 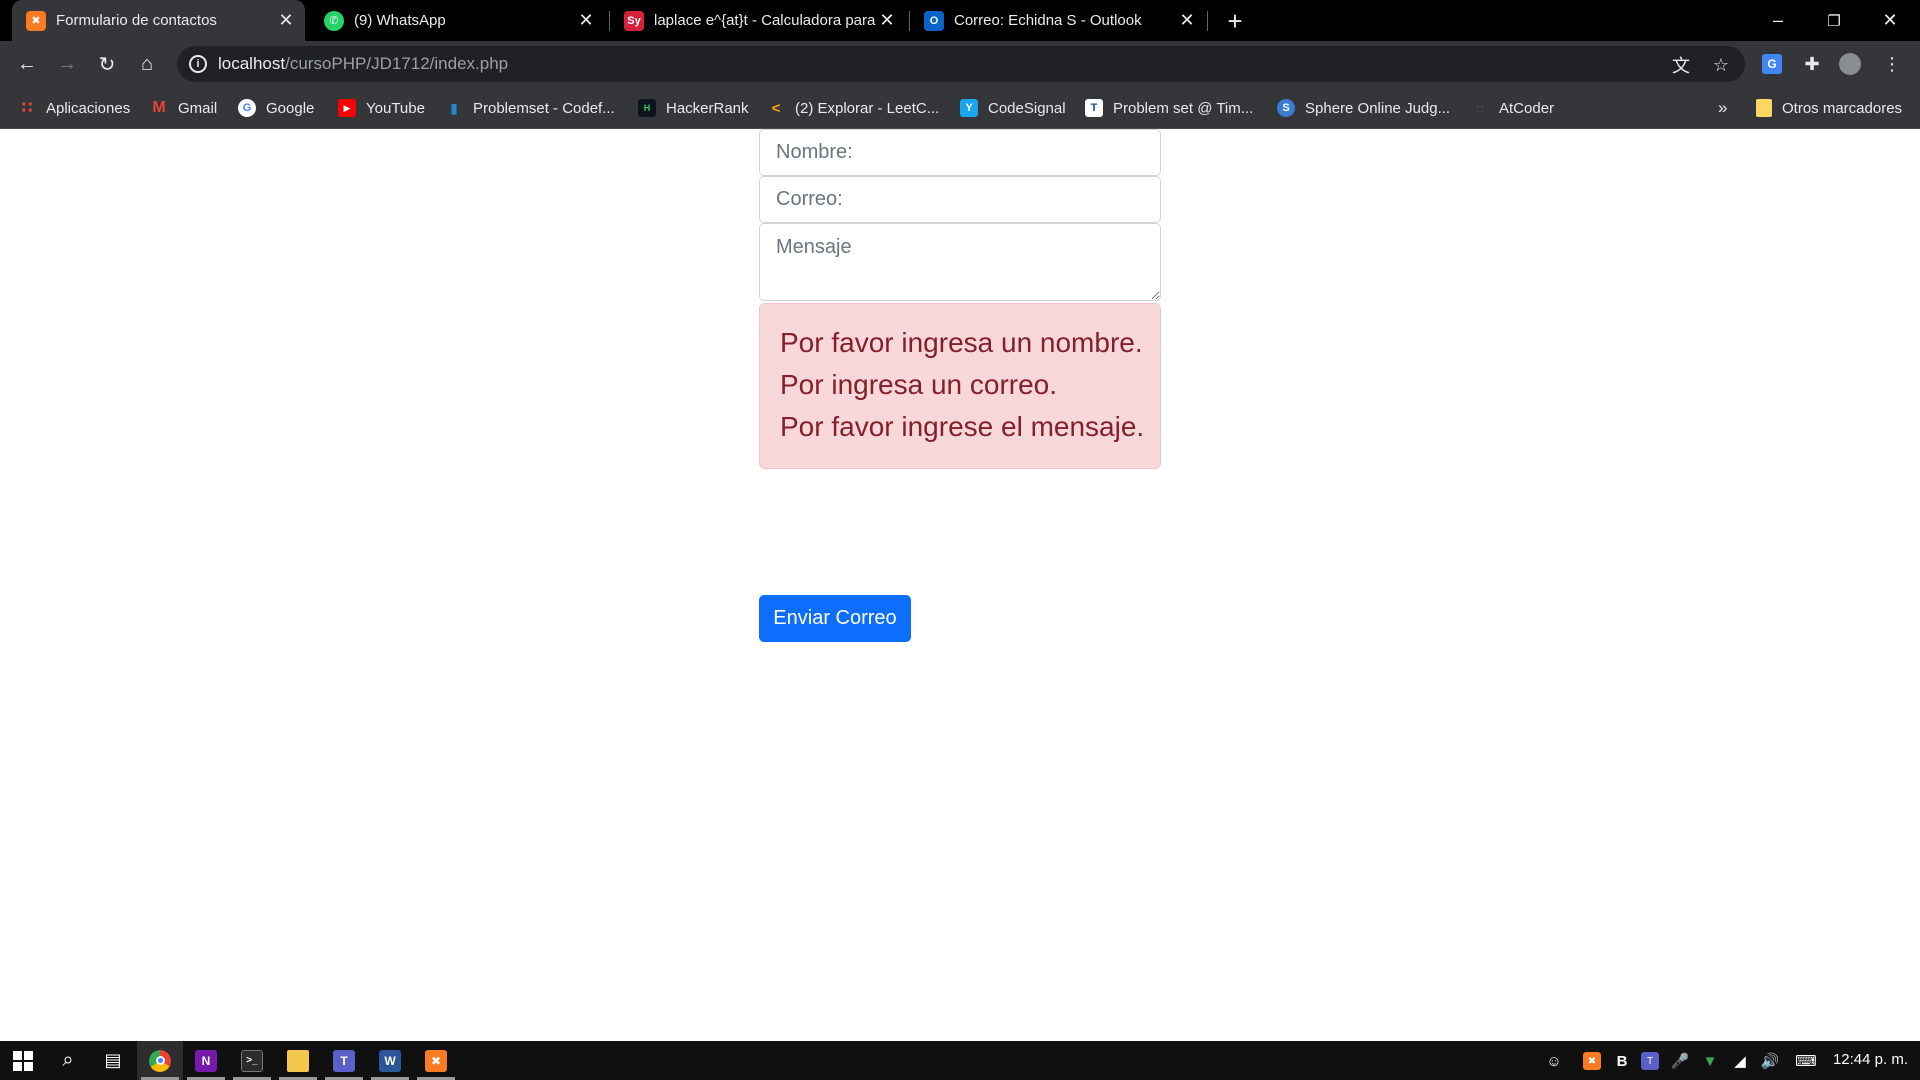 What do you see at coordinates (1806, 1061) in the screenshot?
I see `keyboard-icon: ⌨` at bounding box center [1806, 1061].